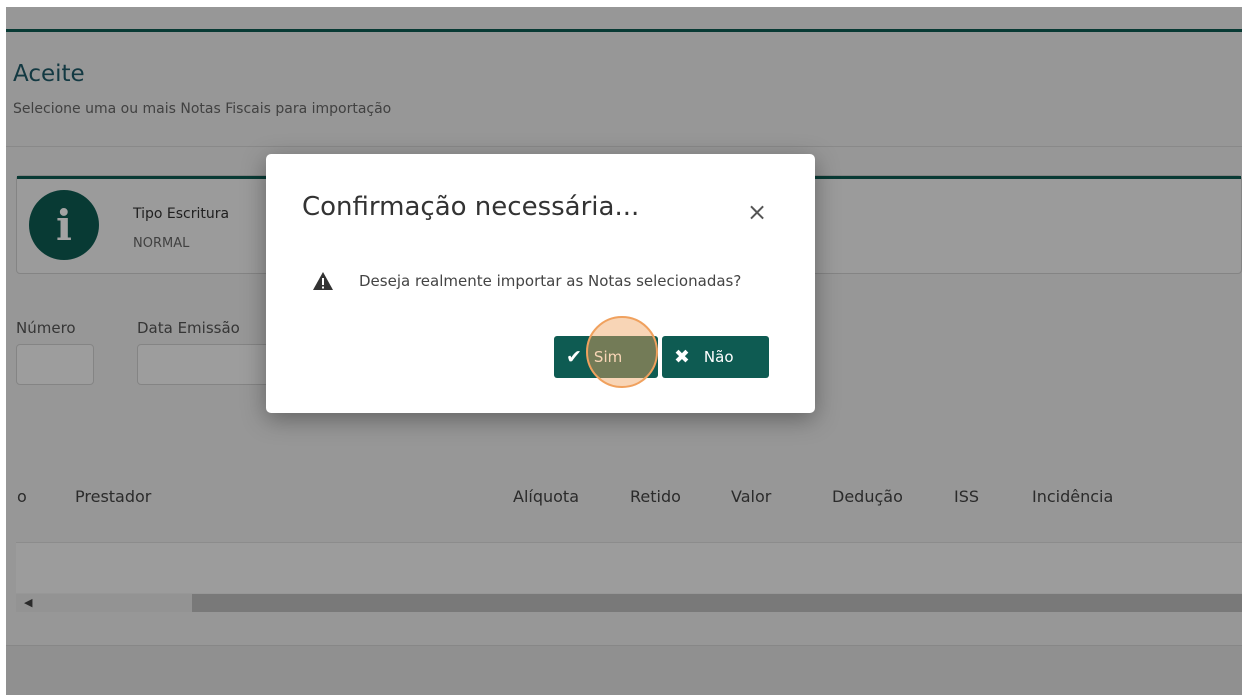  I want to click on check-icon: ✔, so click(574, 357).